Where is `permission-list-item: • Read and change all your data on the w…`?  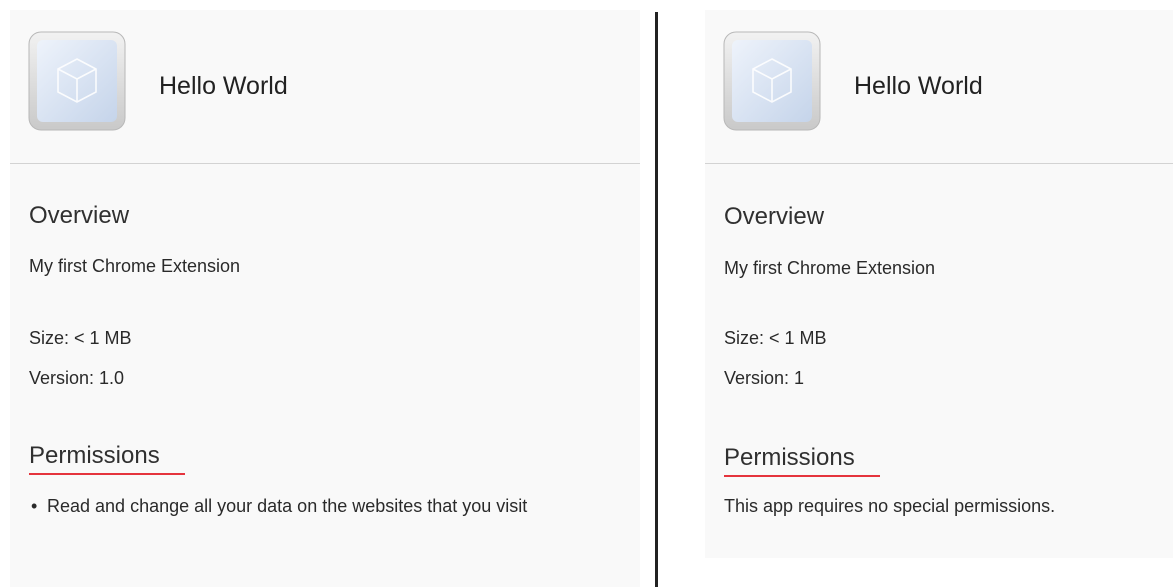
permission-list-item: • Read and change all your data on the w… is located at coordinates (334, 506).